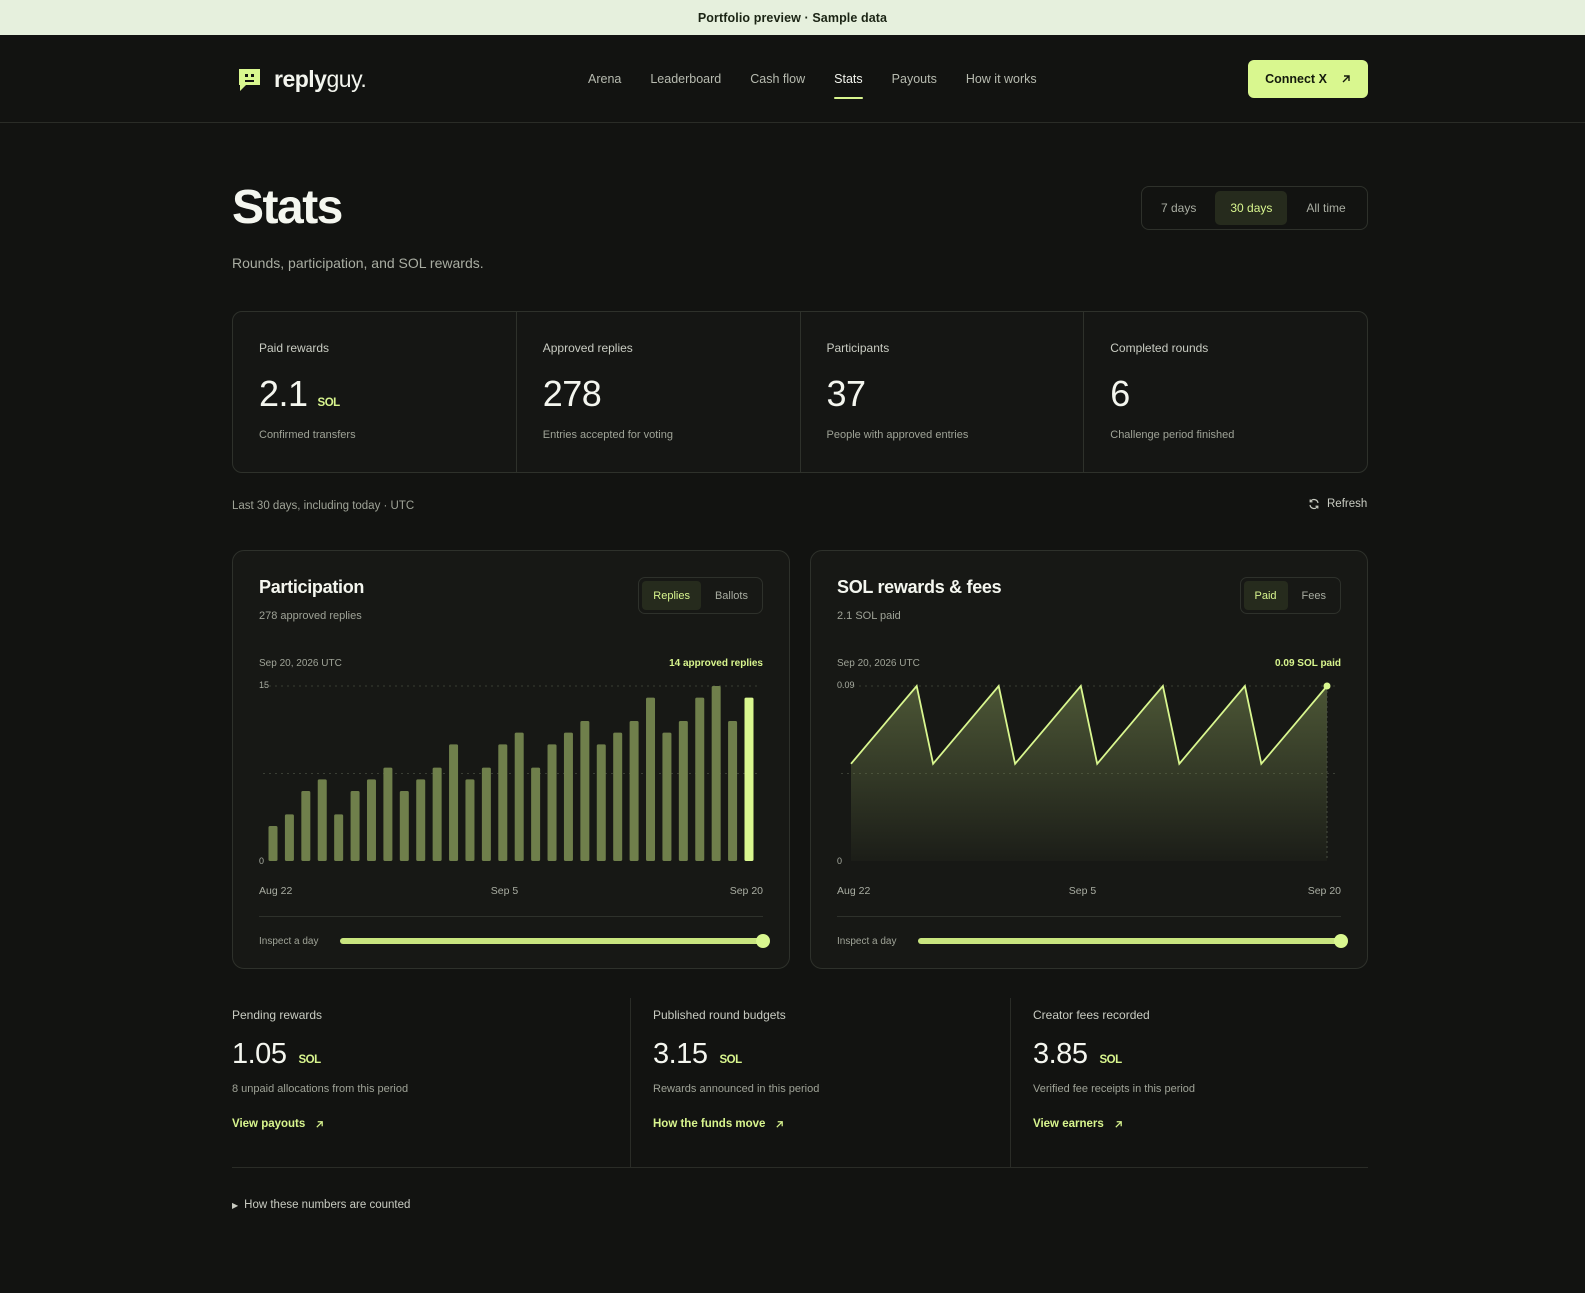 Image resolution: width=1585 pixels, height=1293 pixels. Describe the element at coordinates (1001, 79) in the screenshot. I see `nav-how-it-works: How it works` at that location.